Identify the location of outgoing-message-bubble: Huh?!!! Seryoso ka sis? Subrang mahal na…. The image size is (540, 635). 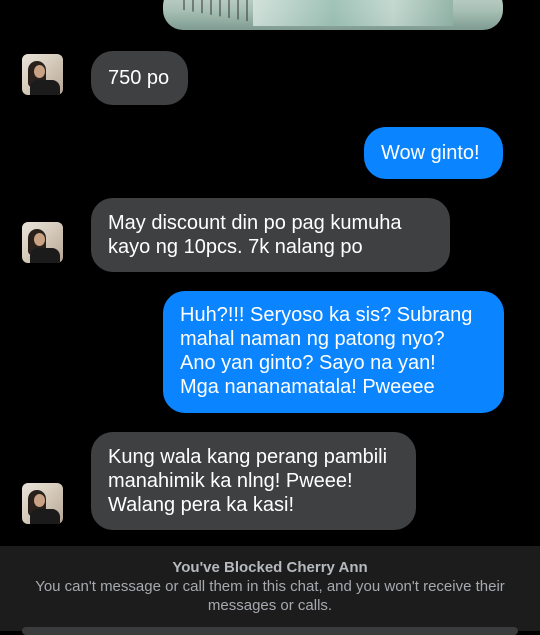
(333, 352).